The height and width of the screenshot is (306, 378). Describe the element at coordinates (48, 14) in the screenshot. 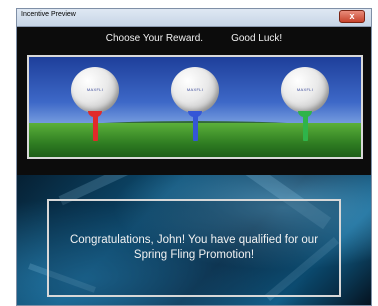

I see `window-title: Incentive Preview` at that location.